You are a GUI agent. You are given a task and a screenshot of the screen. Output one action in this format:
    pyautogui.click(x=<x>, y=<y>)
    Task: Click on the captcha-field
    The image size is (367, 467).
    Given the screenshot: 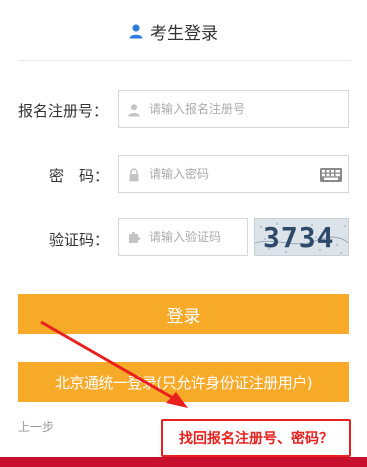 What is the action you would take?
    pyautogui.click(x=183, y=237)
    